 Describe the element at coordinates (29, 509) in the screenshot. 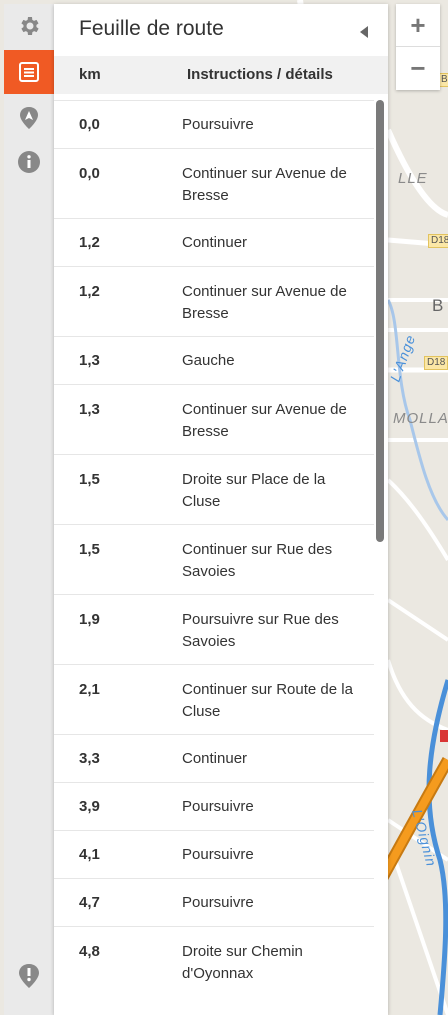

I see `sidebar` at that location.